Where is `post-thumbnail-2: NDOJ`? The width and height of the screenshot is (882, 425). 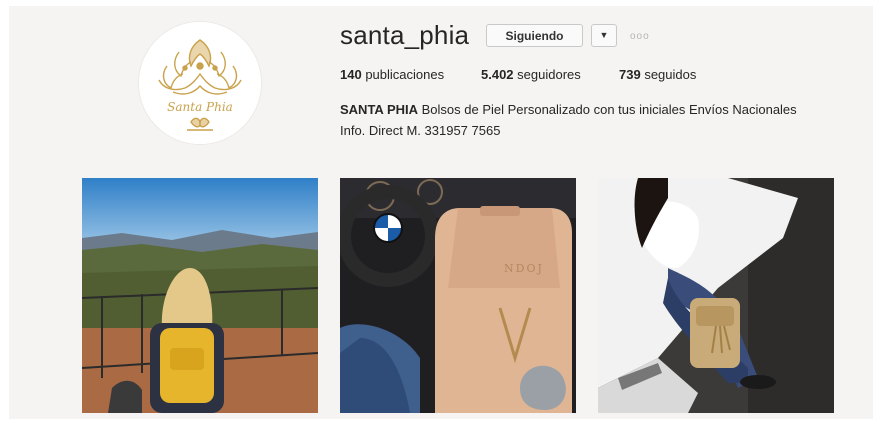 post-thumbnail-2: NDOJ is located at coordinates (458, 295).